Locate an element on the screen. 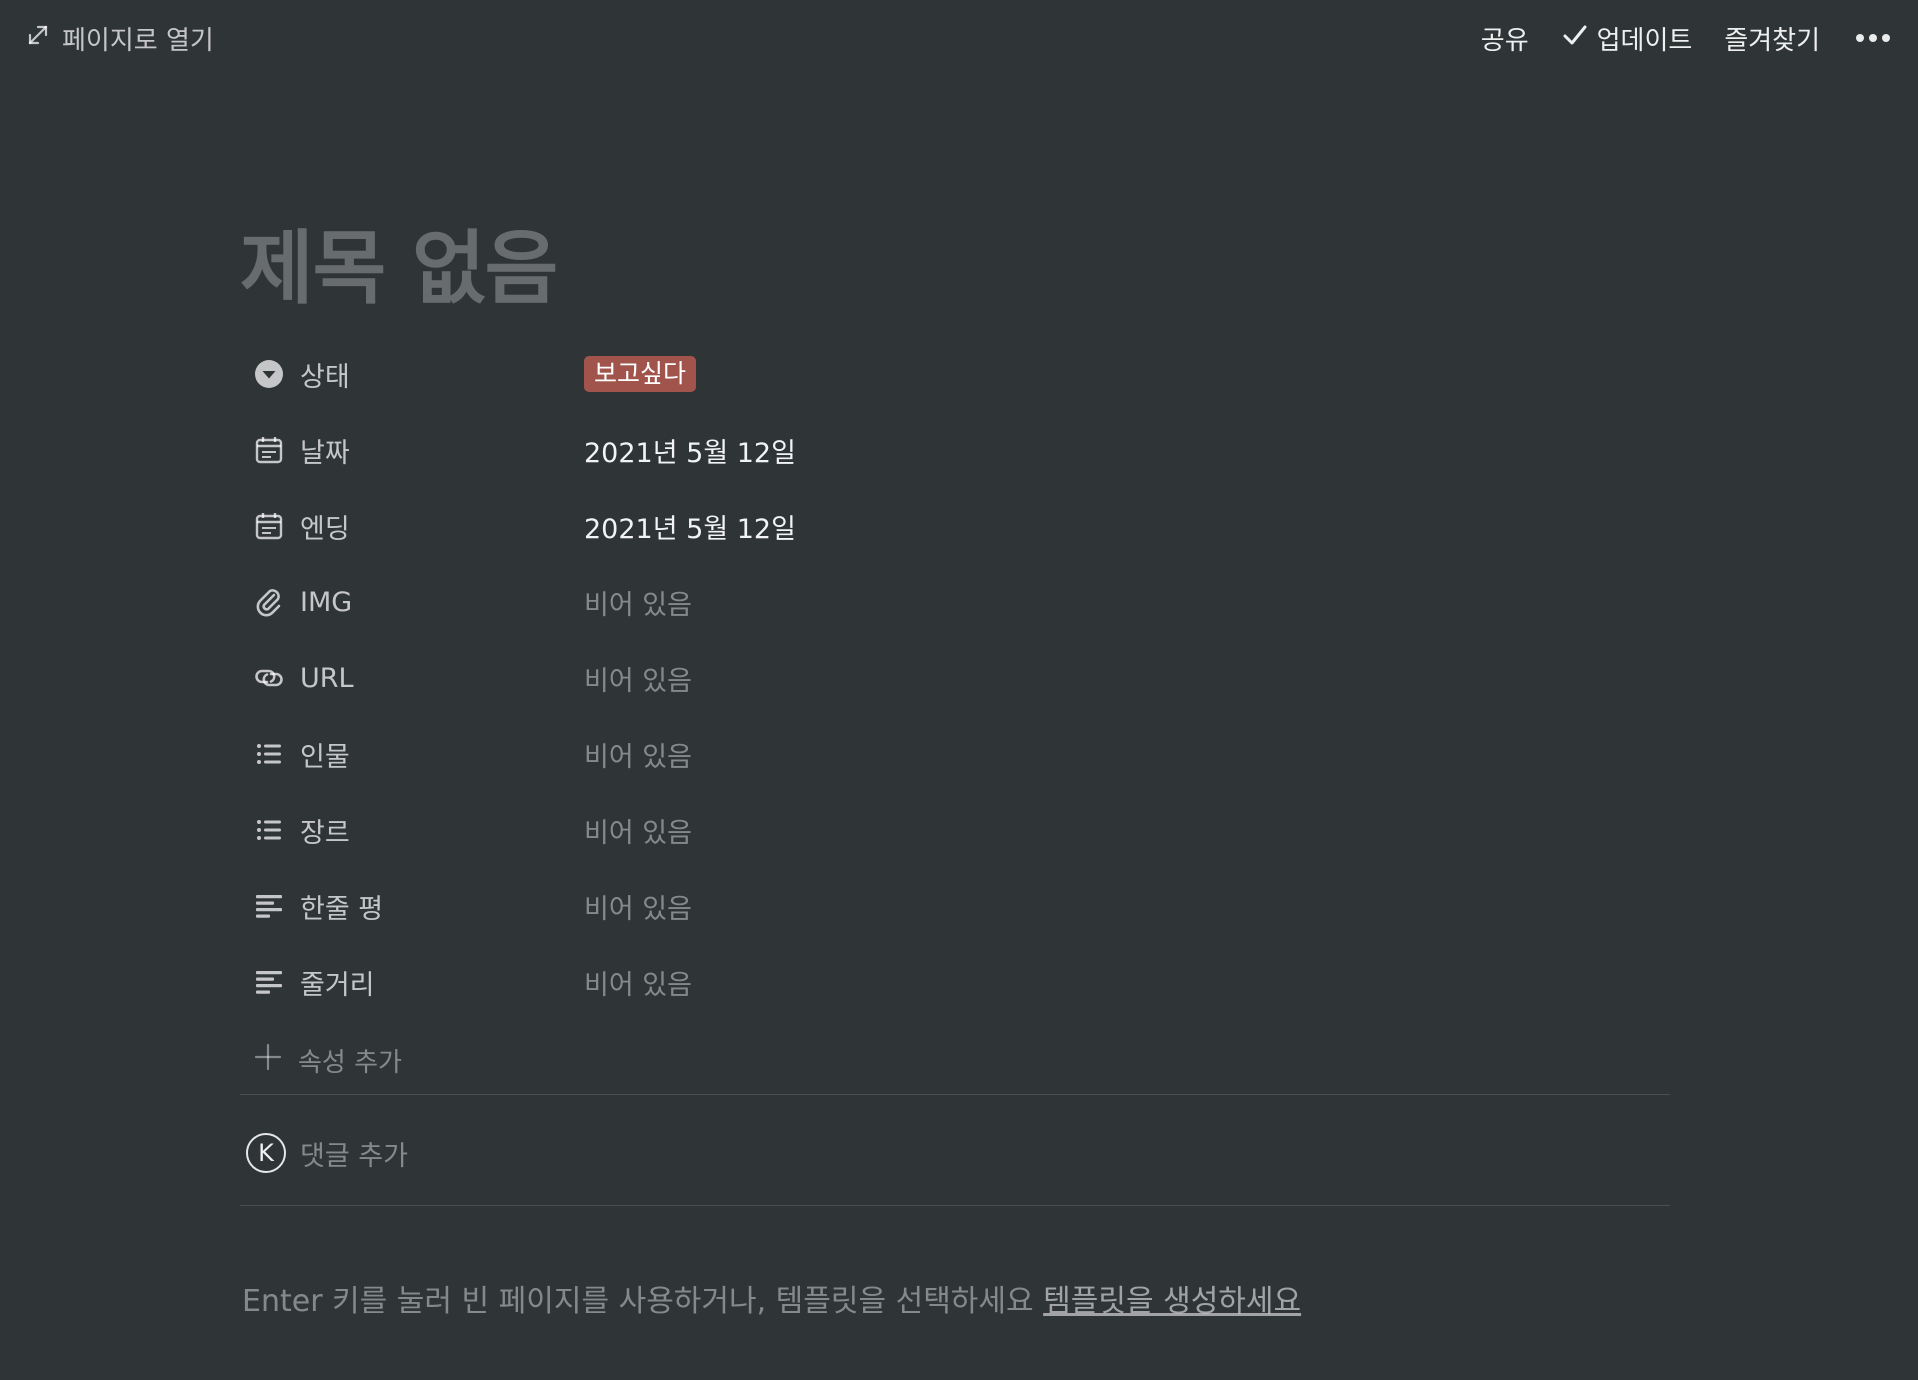 The height and width of the screenshot is (1380, 1918). hint-text: Enter 키를 눌러 빈 페이지를 사용하거나, 템플릿을 선택하세요 is located at coordinates (643, 1301).